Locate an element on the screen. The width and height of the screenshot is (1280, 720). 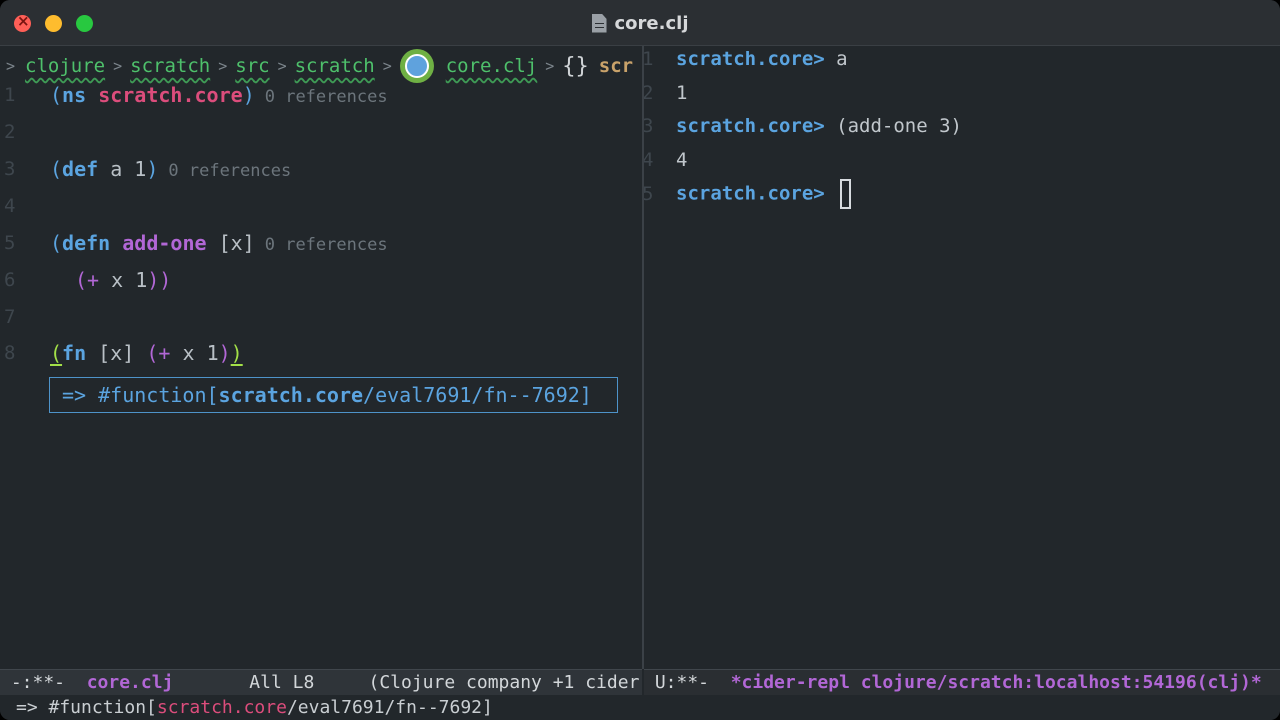
line-number: 8 is located at coordinates (10, 353).